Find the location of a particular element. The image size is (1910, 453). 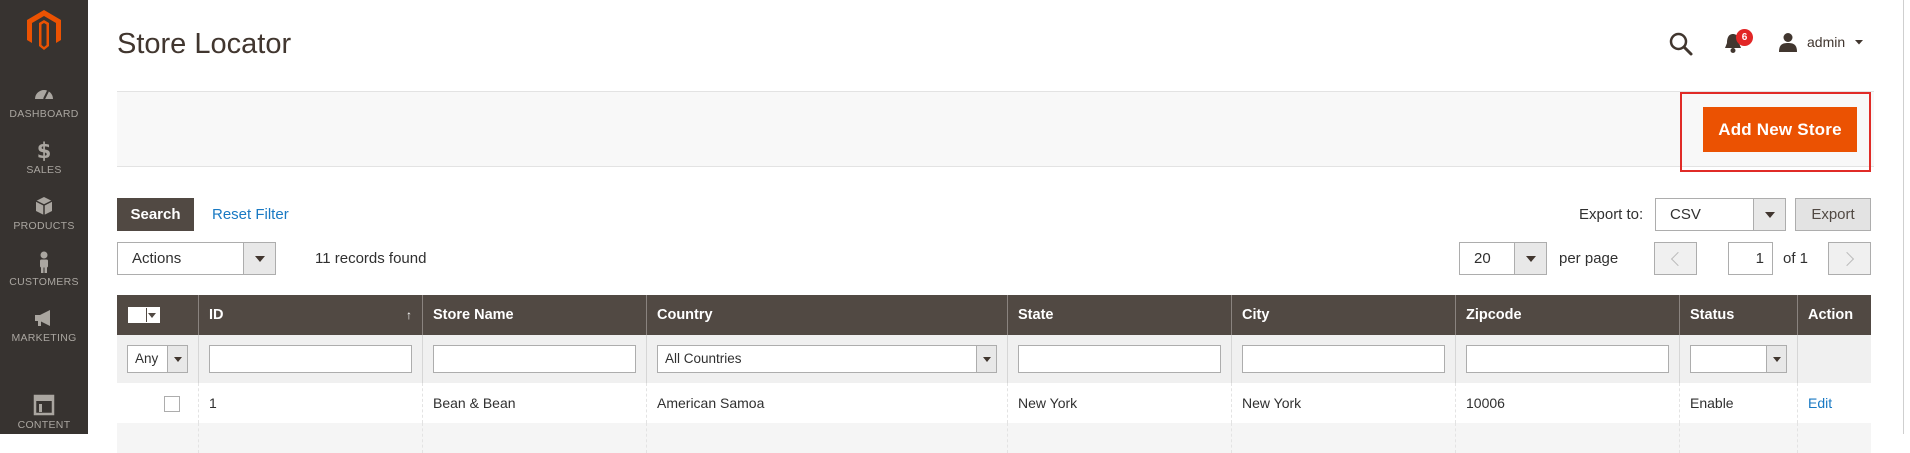

total-pages-text: of 1 is located at coordinates (1796, 258).